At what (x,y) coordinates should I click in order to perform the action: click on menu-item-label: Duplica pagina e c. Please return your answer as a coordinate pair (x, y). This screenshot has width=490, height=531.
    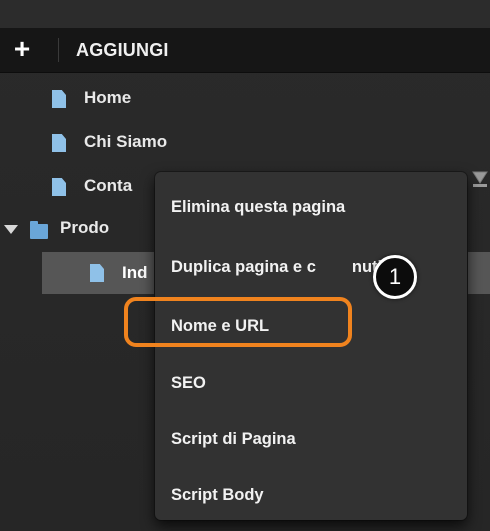
    Looking at the image, I should click on (243, 267).